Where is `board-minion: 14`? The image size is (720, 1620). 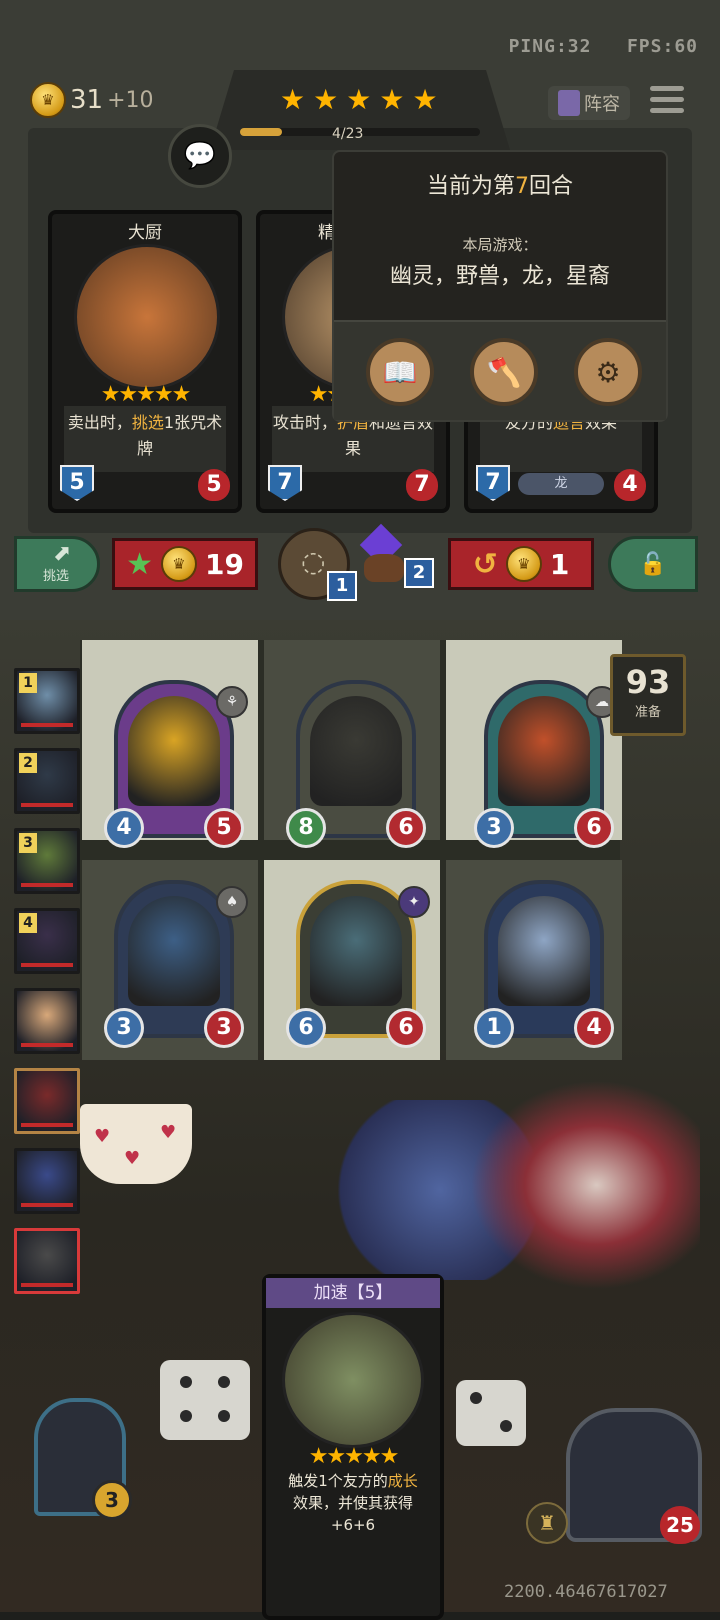
board-minion: 14 is located at coordinates (544, 964).